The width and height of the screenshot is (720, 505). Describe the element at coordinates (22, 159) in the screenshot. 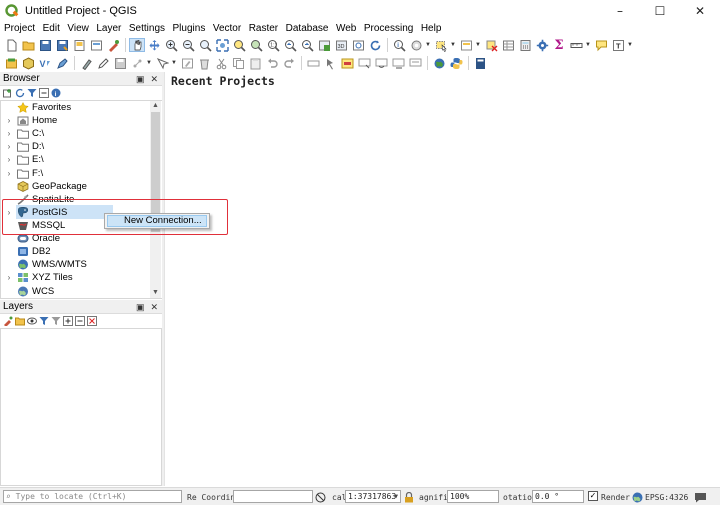

I see `tree-item-drive-e: › E:\` at that location.